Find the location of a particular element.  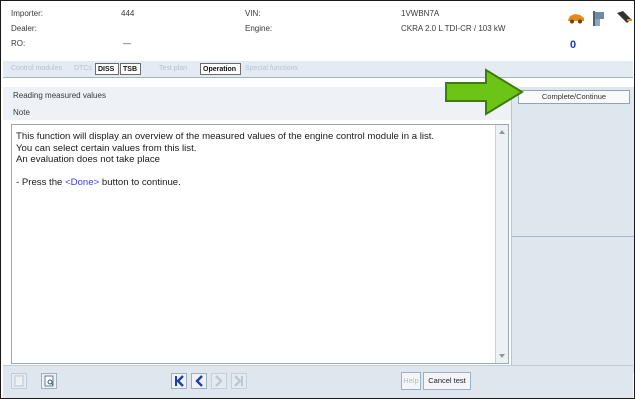

tab-test-plan: Test plan is located at coordinates (173, 69).